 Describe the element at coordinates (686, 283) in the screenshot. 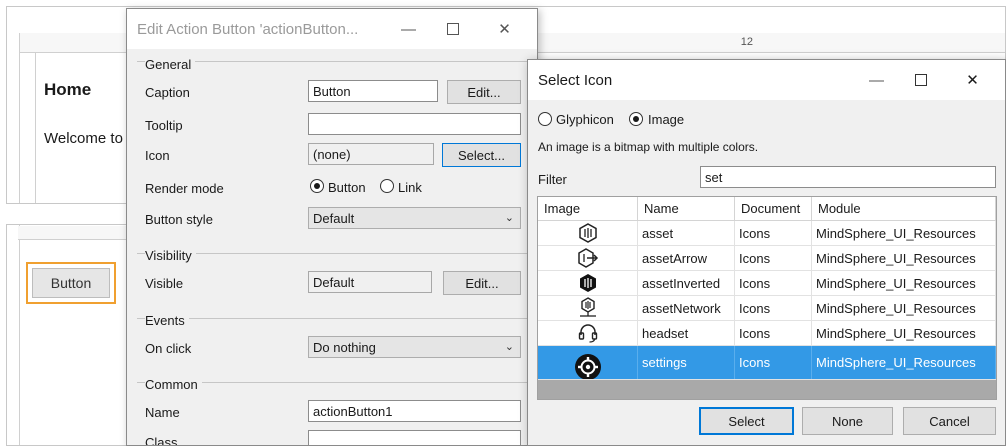

I see `row-name: assetInverted` at that location.